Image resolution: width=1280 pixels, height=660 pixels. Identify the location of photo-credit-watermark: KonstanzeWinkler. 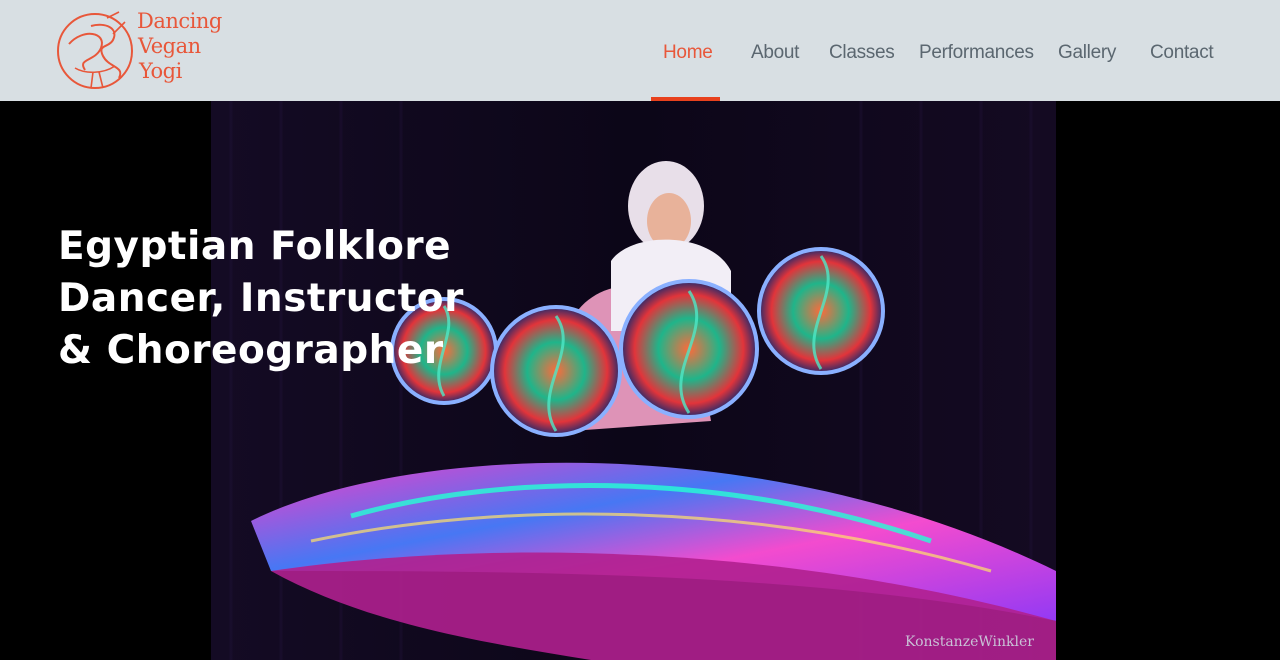
(969, 642).